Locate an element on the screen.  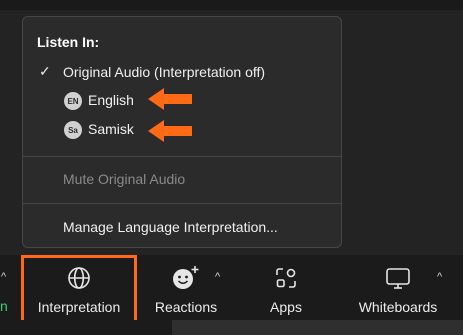
language-badge-icon: EN is located at coordinates (73, 101).